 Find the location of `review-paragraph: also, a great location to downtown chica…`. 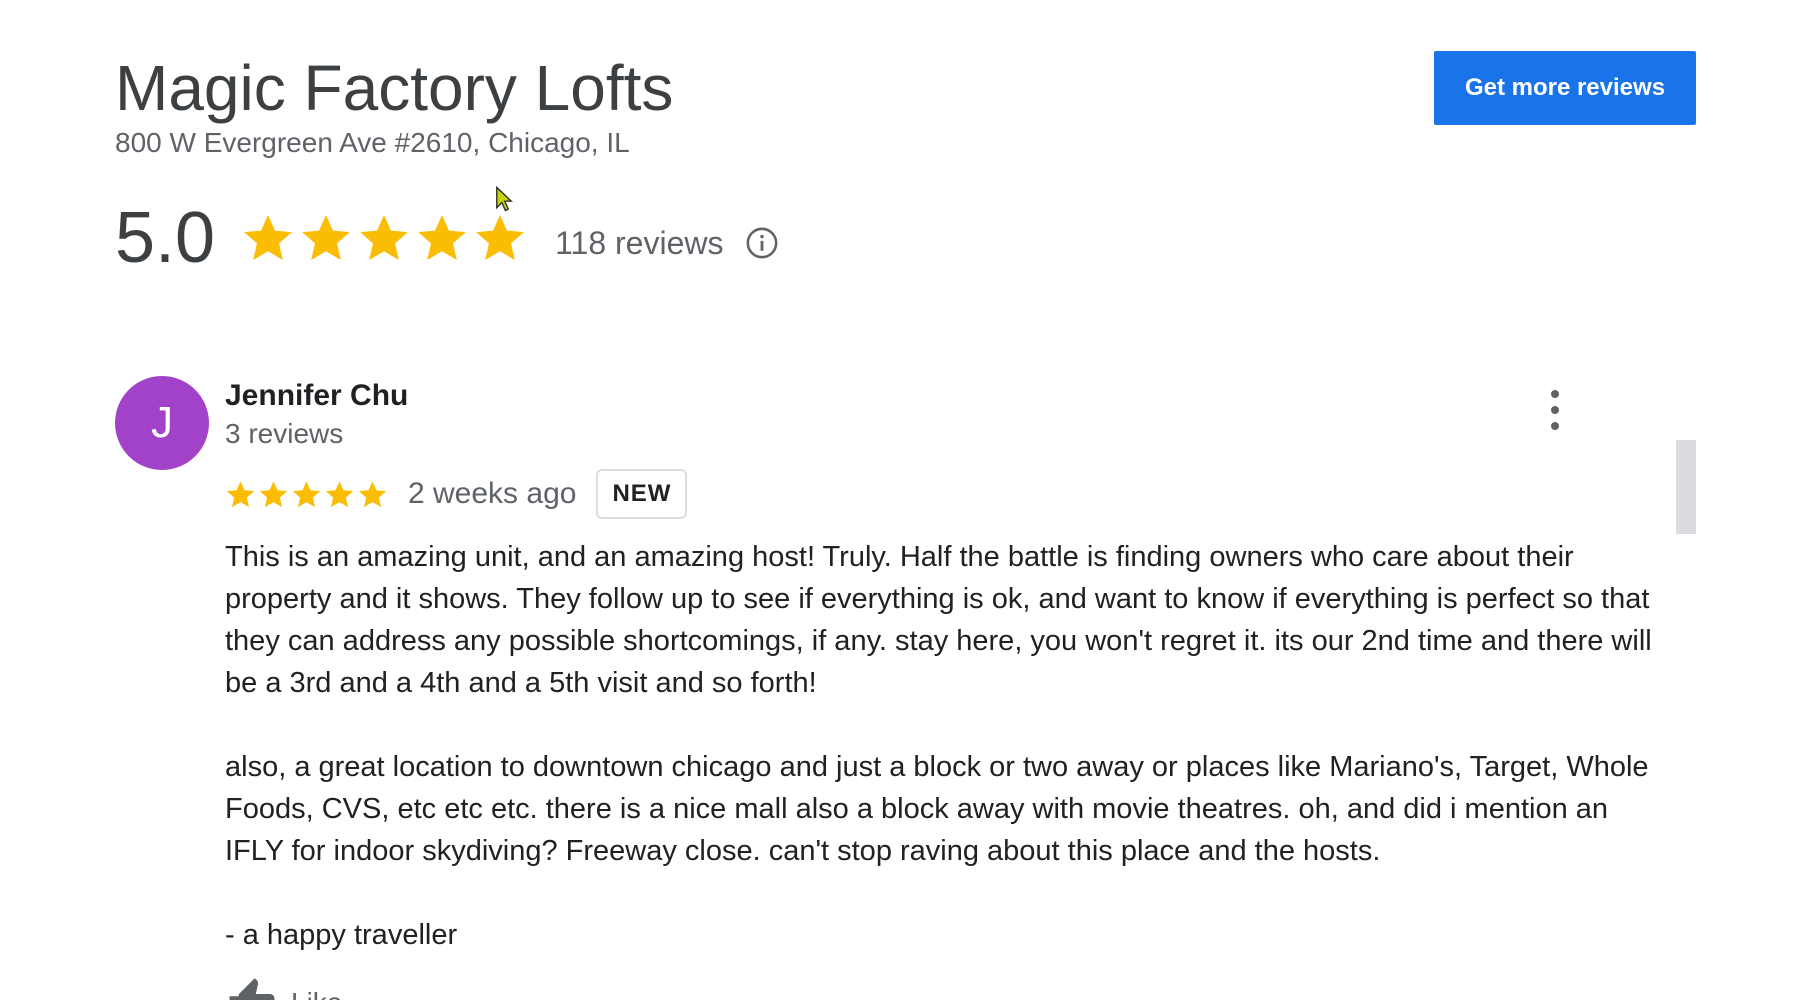

review-paragraph: also, a great location to downtown chica… is located at coordinates (937, 809).